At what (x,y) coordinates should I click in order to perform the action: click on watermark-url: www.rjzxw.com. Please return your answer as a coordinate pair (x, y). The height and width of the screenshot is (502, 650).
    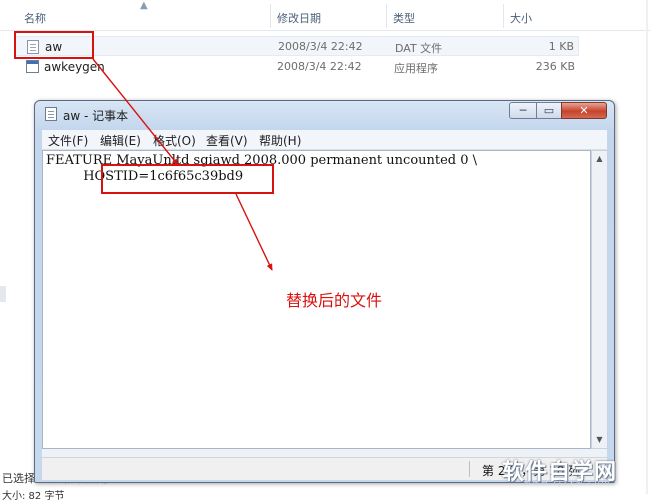
    Looking at the image, I should click on (568, 482).